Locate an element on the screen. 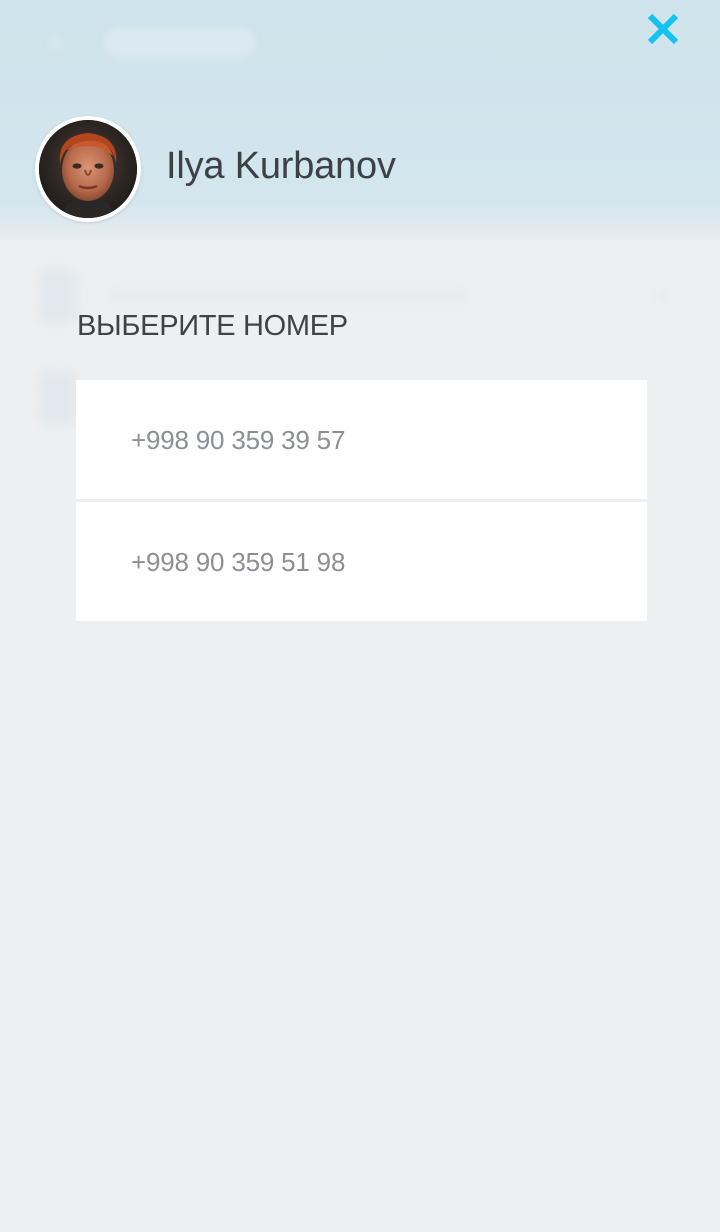  close-icon is located at coordinates (663, 29).